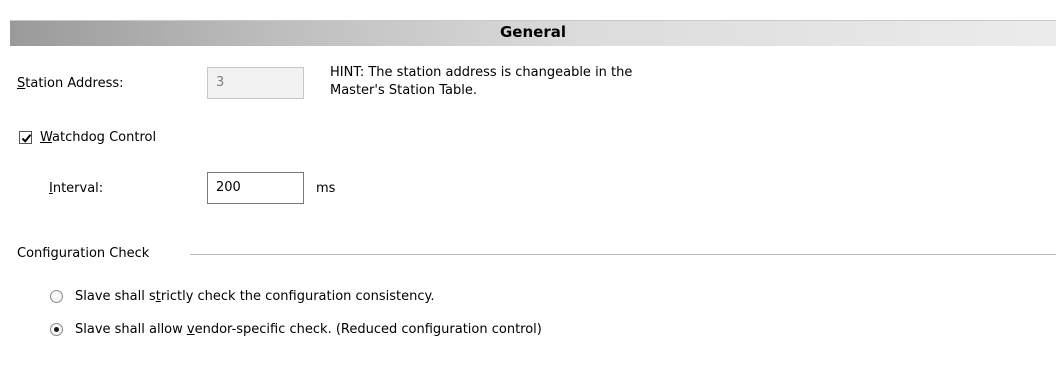 This screenshot has height=372, width=1061. I want to click on watchdog-control-label: Watchdog Control, so click(98, 137).